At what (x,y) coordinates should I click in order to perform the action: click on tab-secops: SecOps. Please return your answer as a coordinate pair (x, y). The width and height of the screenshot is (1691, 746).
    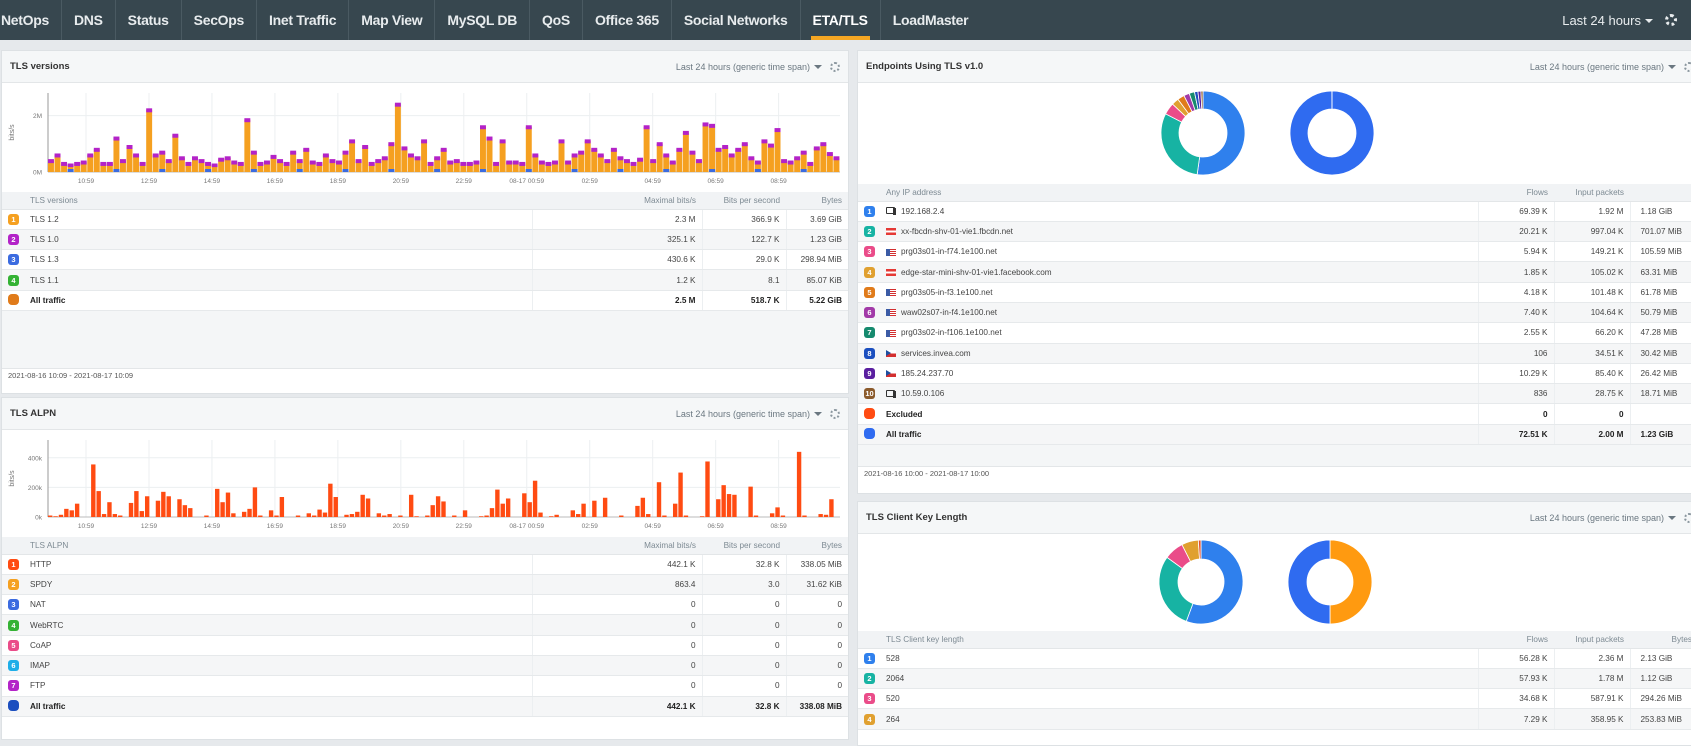
    Looking at the image, I should click on (219, 20).